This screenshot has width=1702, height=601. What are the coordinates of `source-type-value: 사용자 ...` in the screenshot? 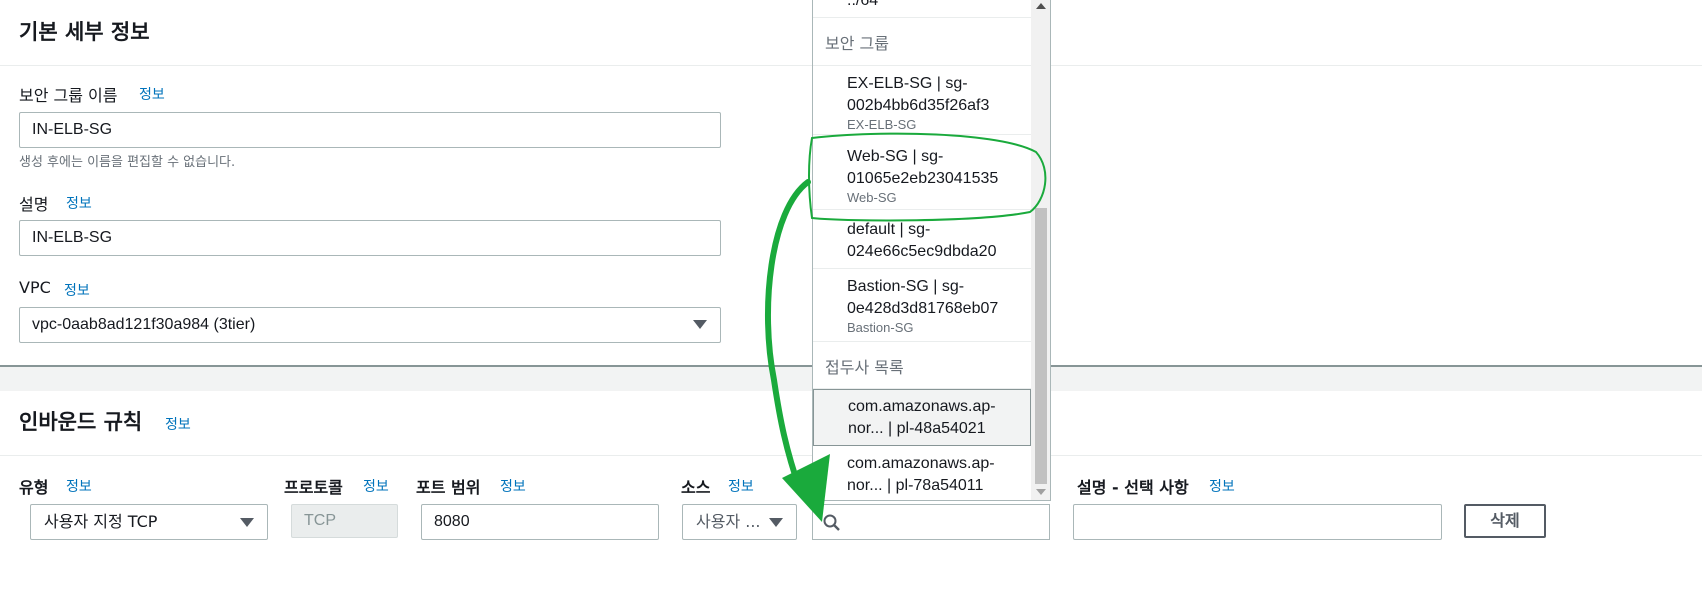 It's located at (728, 521).